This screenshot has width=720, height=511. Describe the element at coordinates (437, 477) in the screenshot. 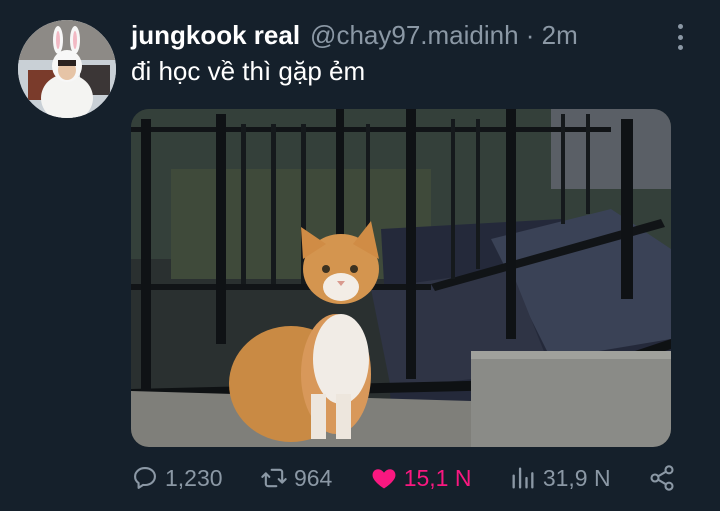

I see `like-count: 15,1 N` at that location.